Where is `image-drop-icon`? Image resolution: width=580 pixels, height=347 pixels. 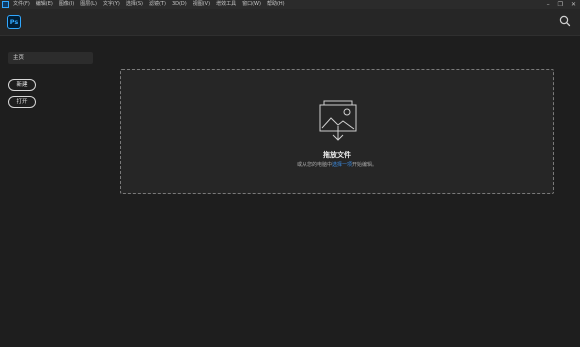
image-drop-icon is located at coordinates (338, 120).